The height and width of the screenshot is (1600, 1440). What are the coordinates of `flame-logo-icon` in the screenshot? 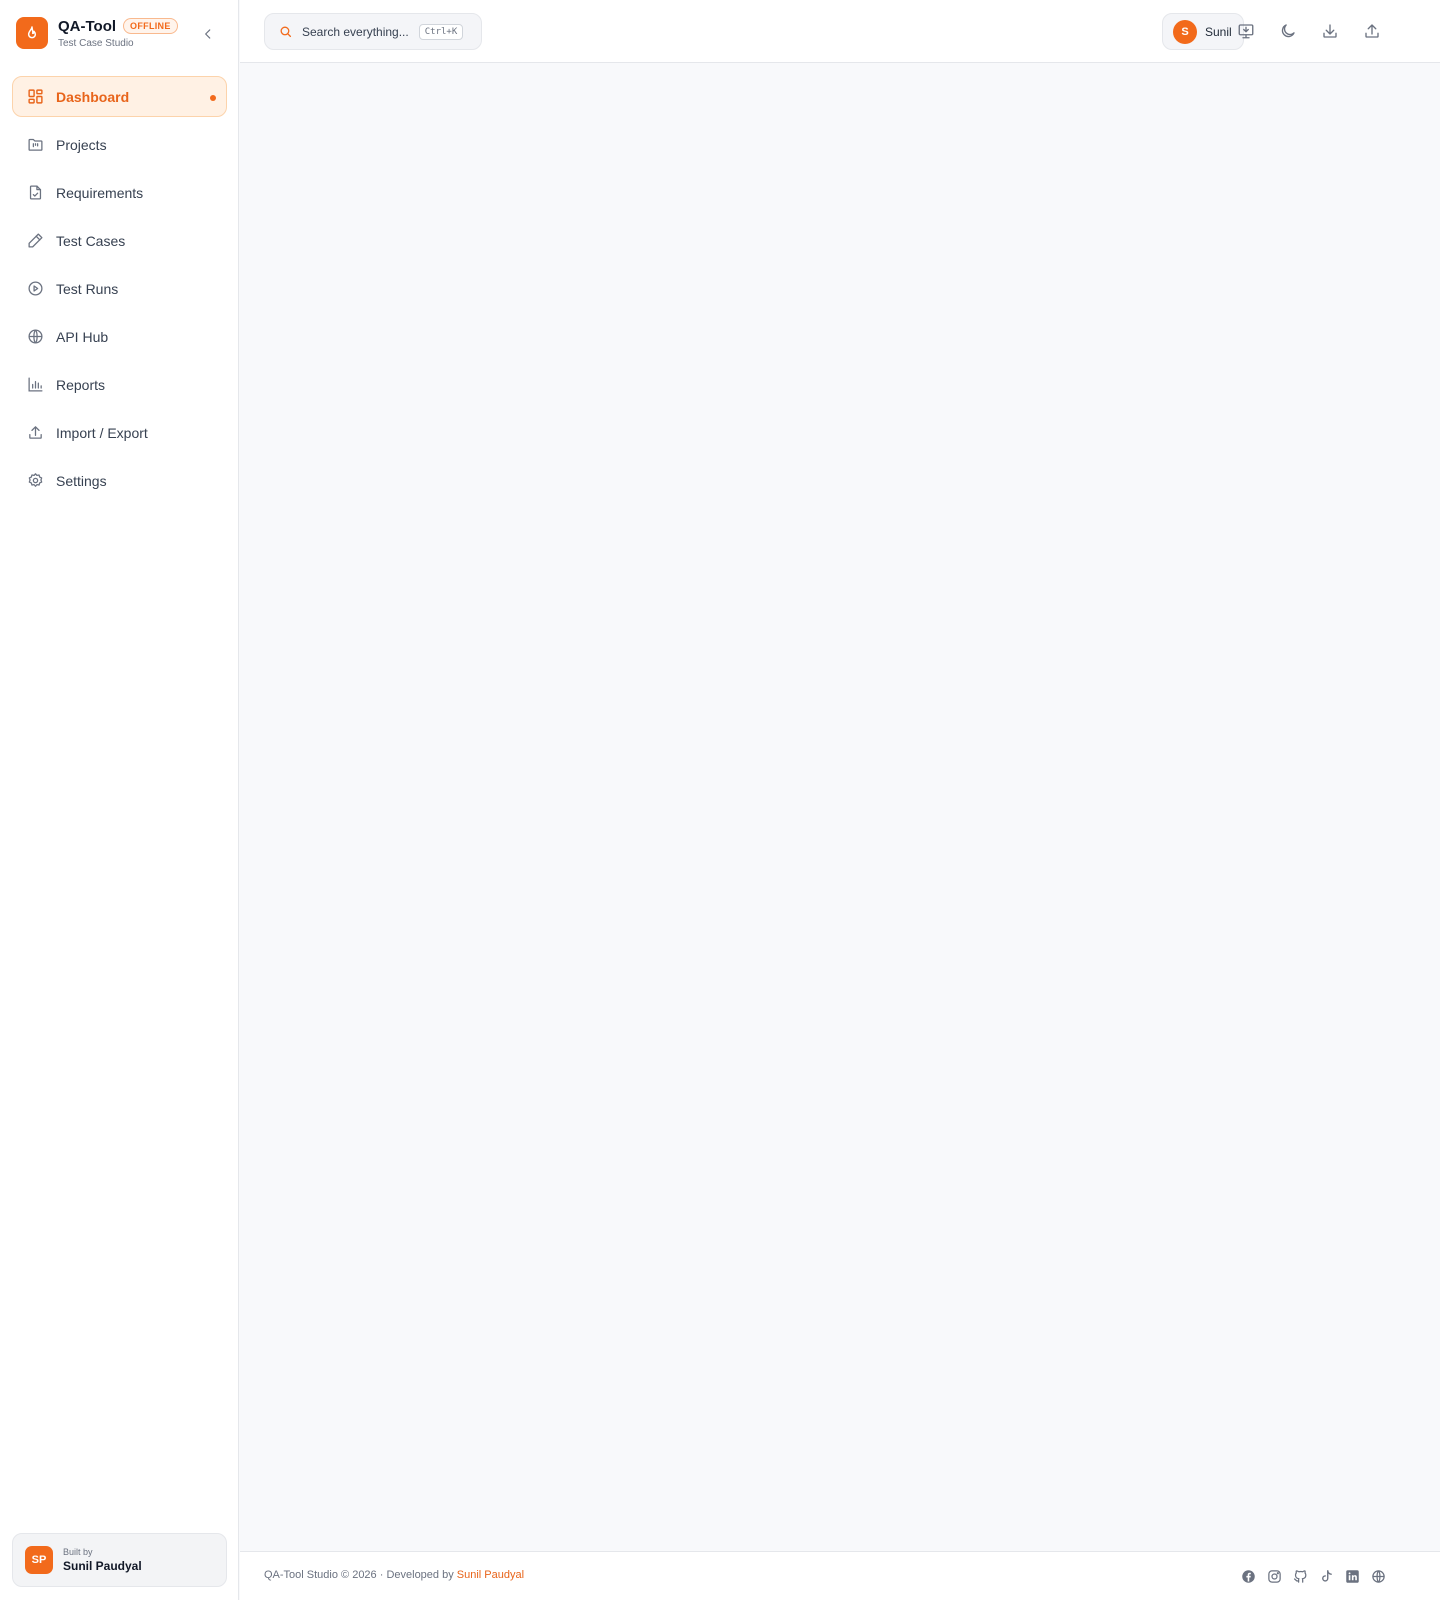 It's located at (32, 33).